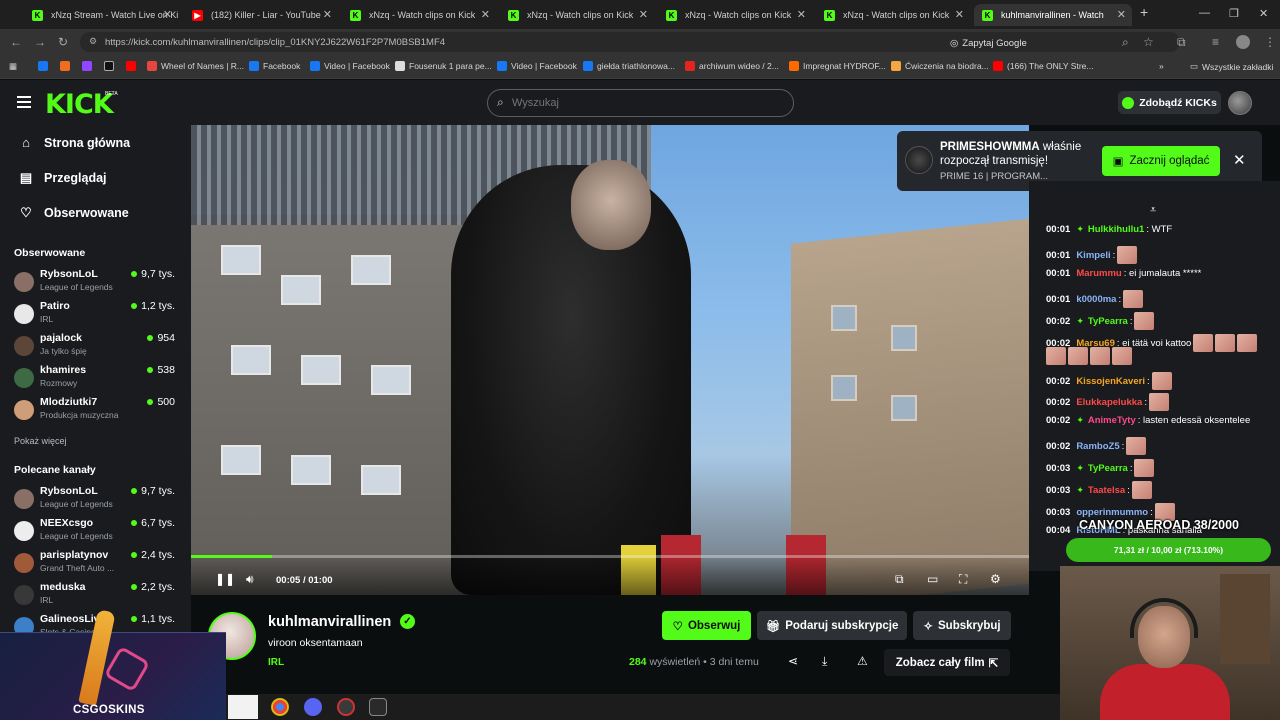 The width and height of the screenshot is (1280, 720). Describe the element at coordinates (329, 622) in the screenshot. I see `channel-name: kuhlmanvirallinen` at that location.